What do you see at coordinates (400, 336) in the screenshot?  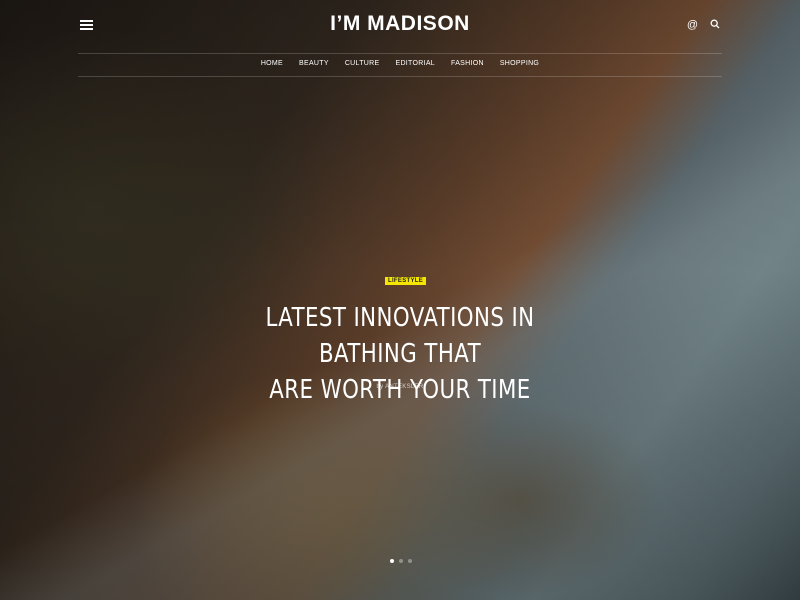 I see `hero-title-line-1: LATEST INNOVATIONS IN BATHING THAT` at bounding box center [400, 336].